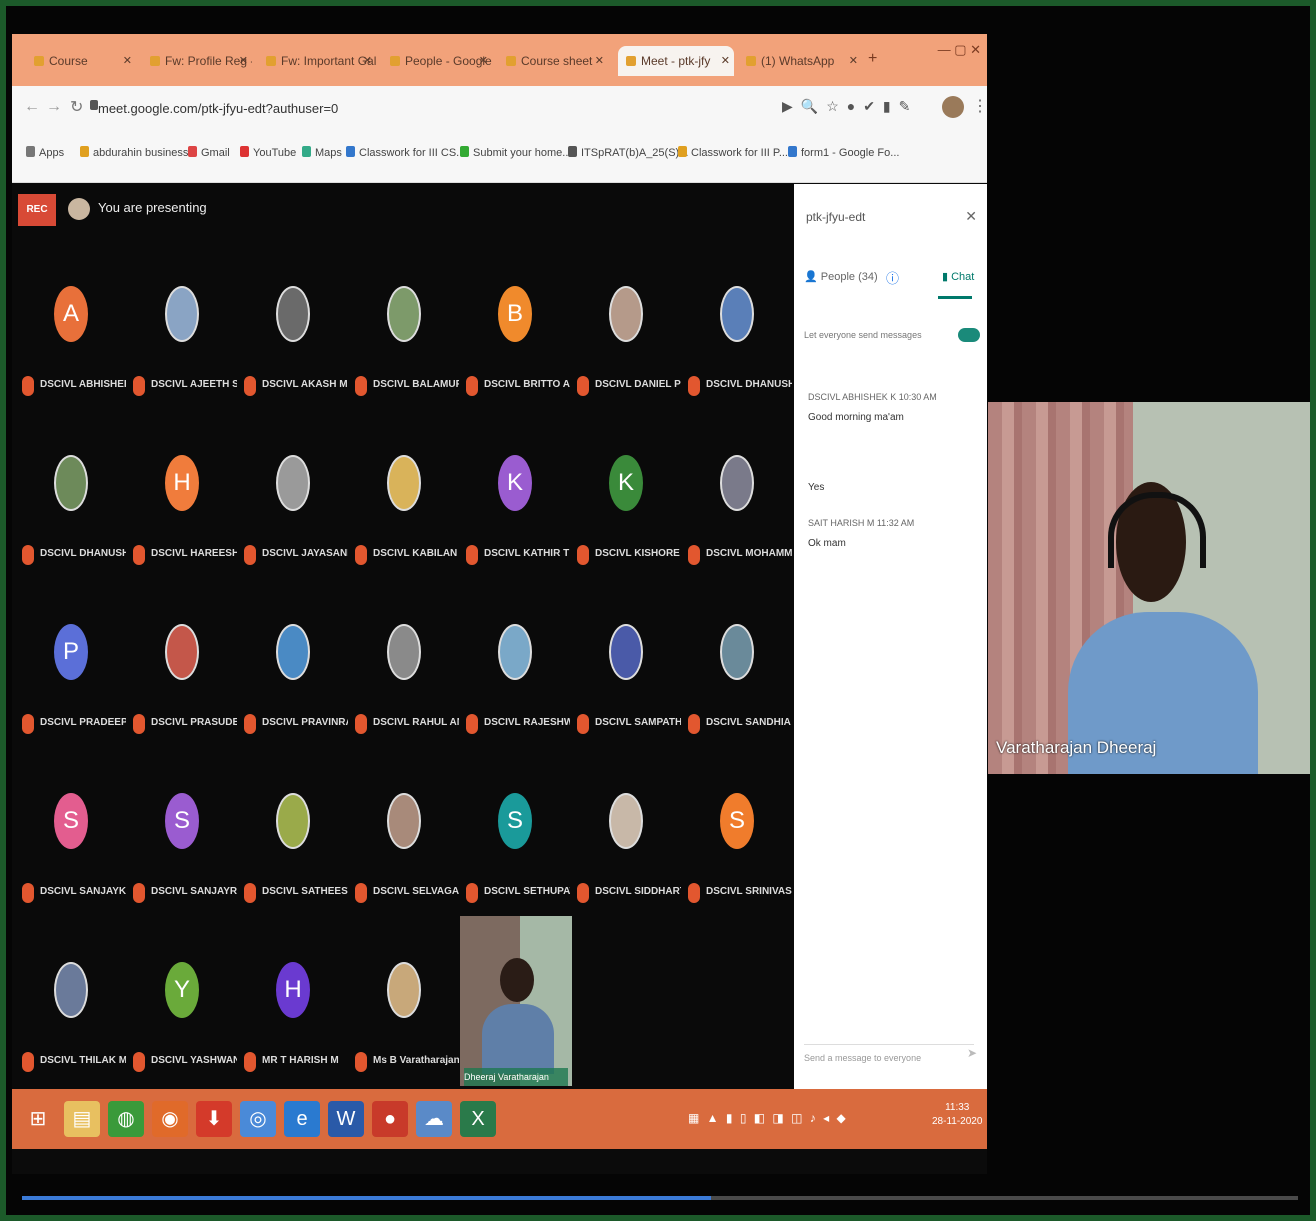  I want to click on browser-tab: Fw: Profile Reg - info✕, so click(197, 61).